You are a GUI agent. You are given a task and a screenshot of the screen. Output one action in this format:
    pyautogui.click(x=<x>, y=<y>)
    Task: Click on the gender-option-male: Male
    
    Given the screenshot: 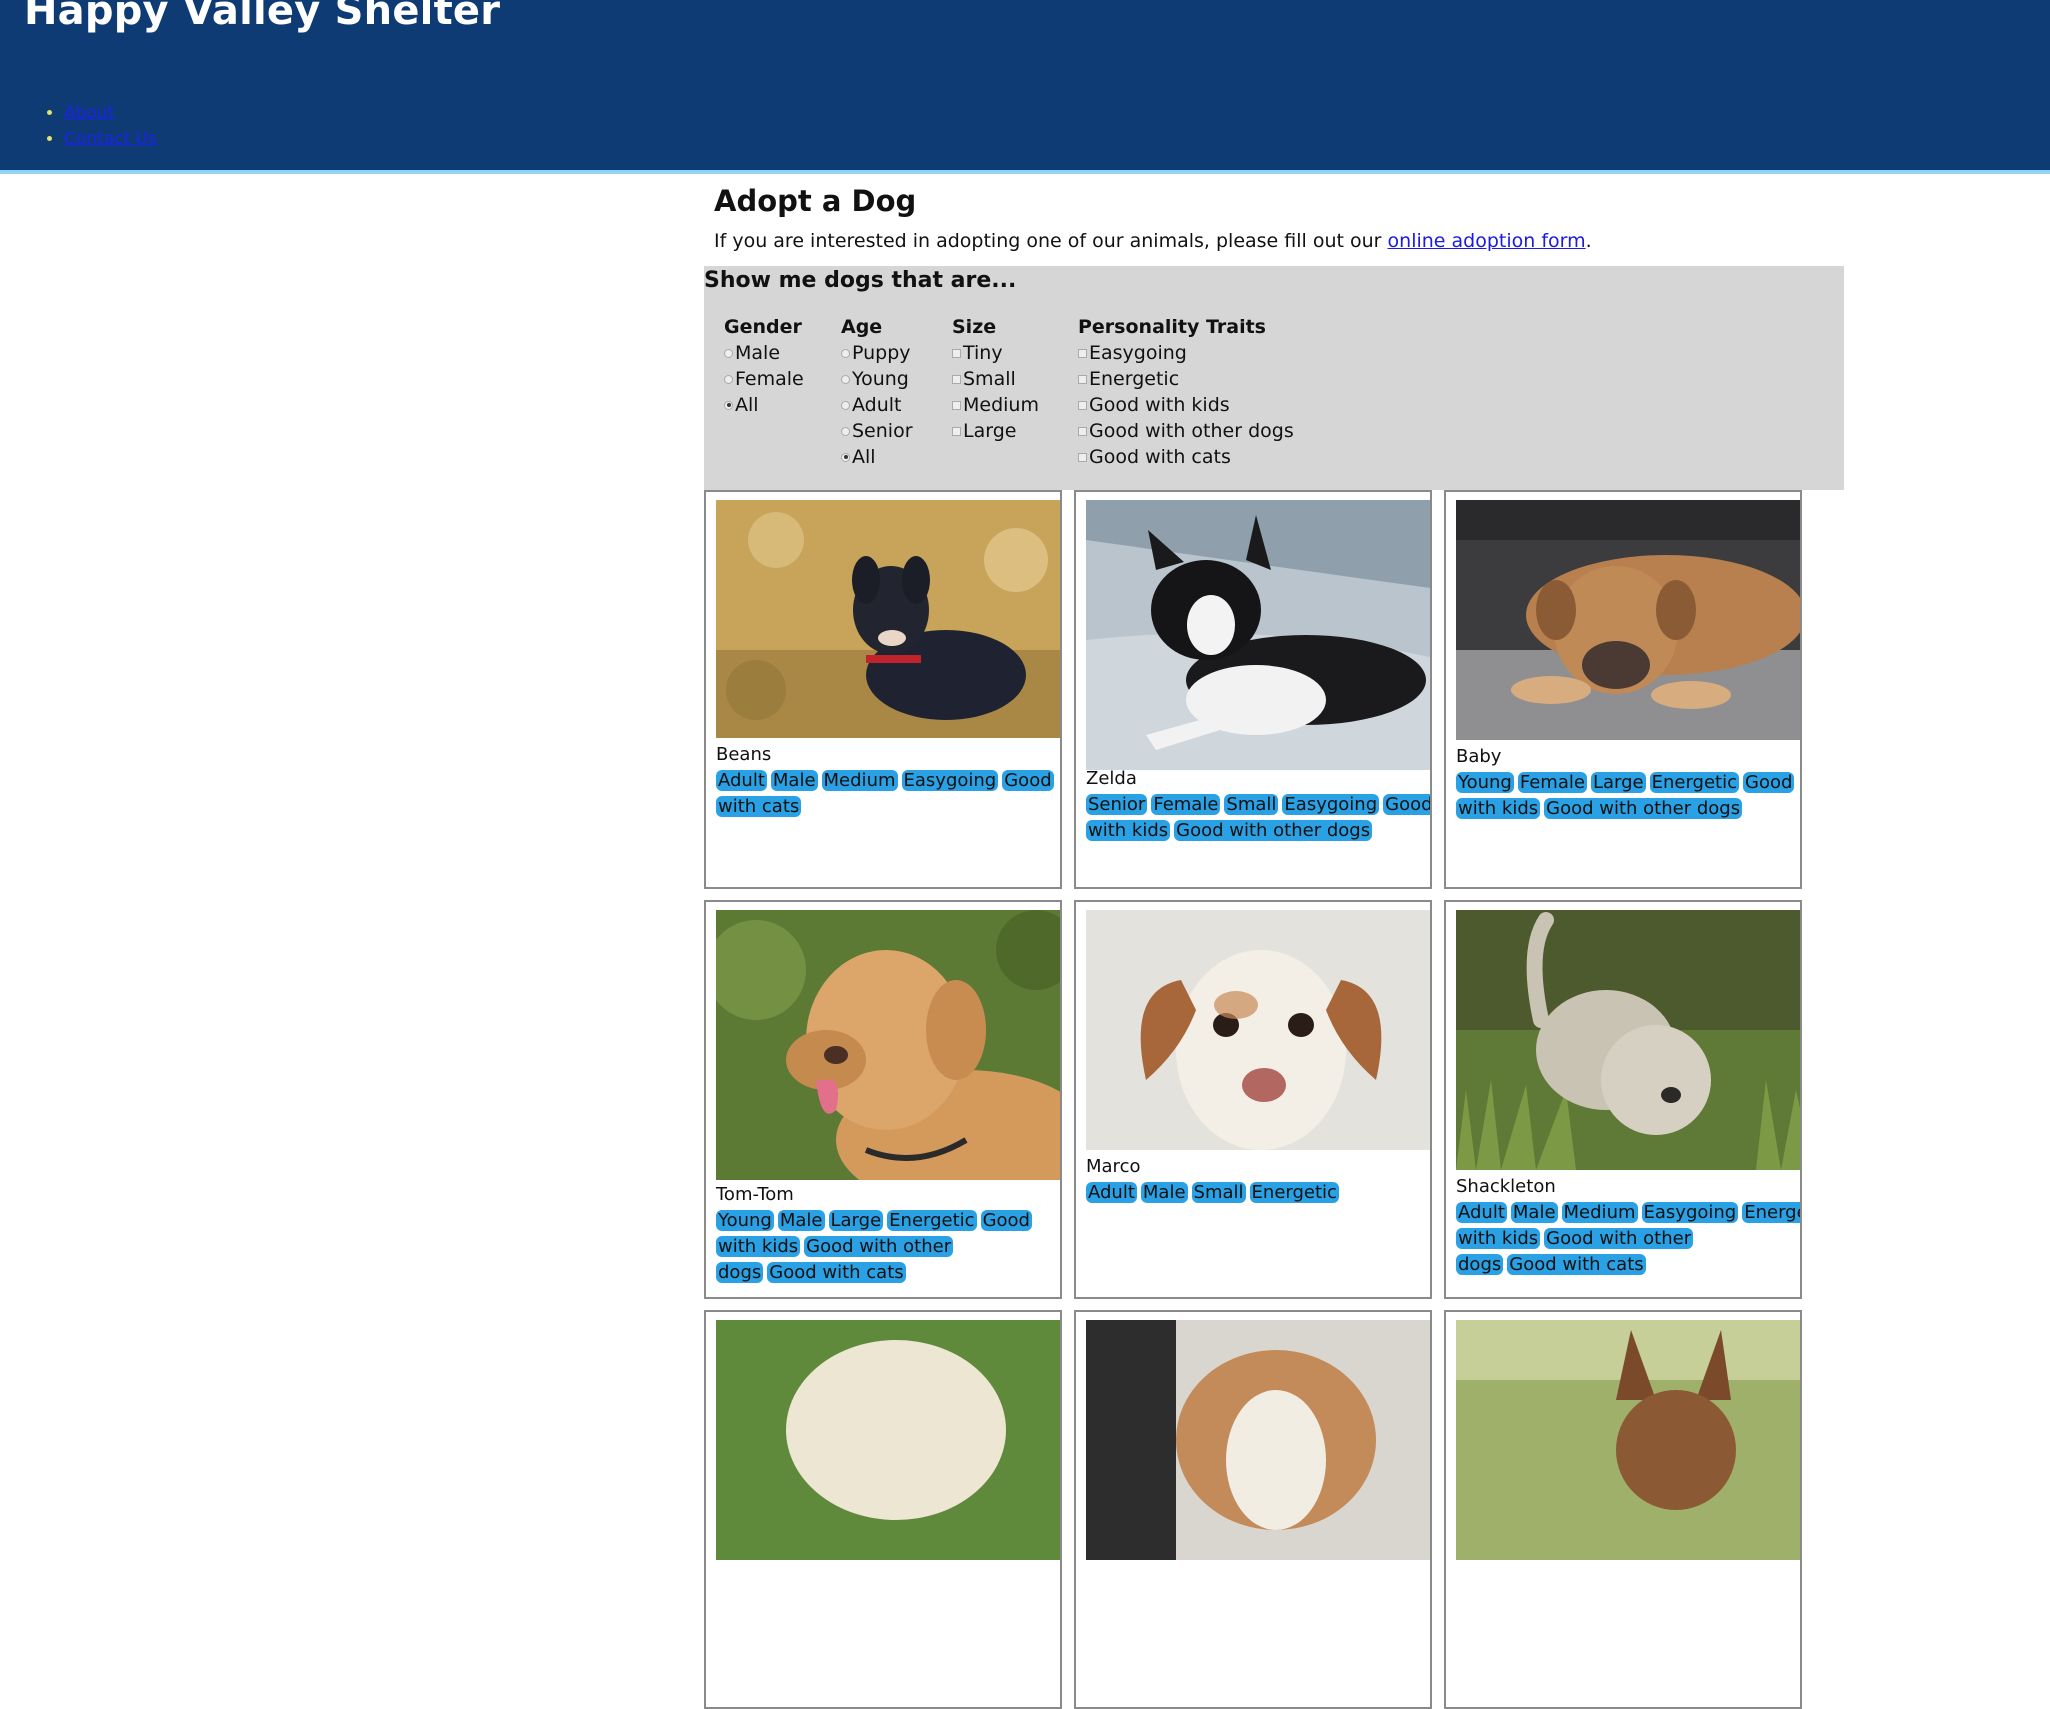 What is the action you would take?
    pyautogui.click(x=764, y=353)
    